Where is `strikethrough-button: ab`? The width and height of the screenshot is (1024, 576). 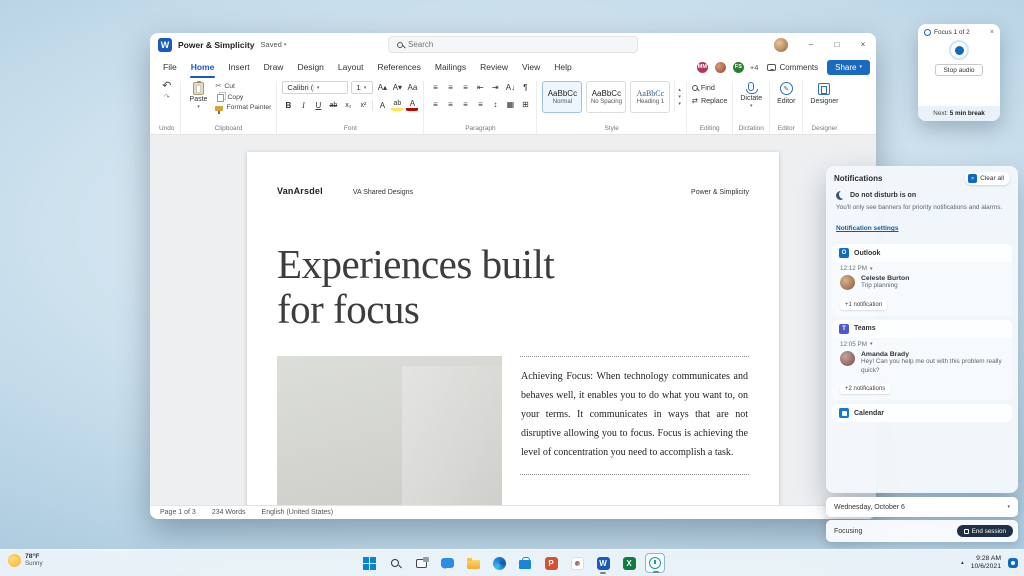
strikethrough-button: ab is located at coordinates (333, 105).